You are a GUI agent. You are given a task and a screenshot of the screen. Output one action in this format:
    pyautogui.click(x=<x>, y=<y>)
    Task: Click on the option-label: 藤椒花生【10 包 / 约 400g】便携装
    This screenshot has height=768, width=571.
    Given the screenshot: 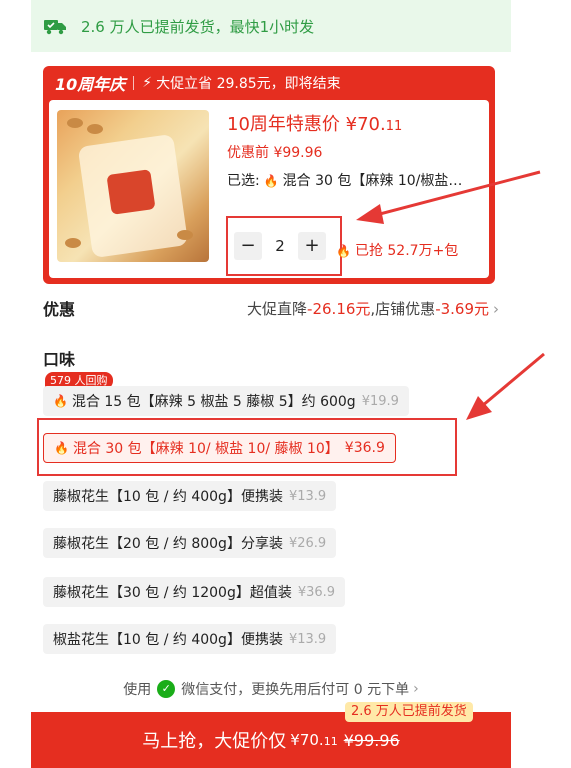 What is the action you would take?
    pyautogui.click(x=168, y=497)
    